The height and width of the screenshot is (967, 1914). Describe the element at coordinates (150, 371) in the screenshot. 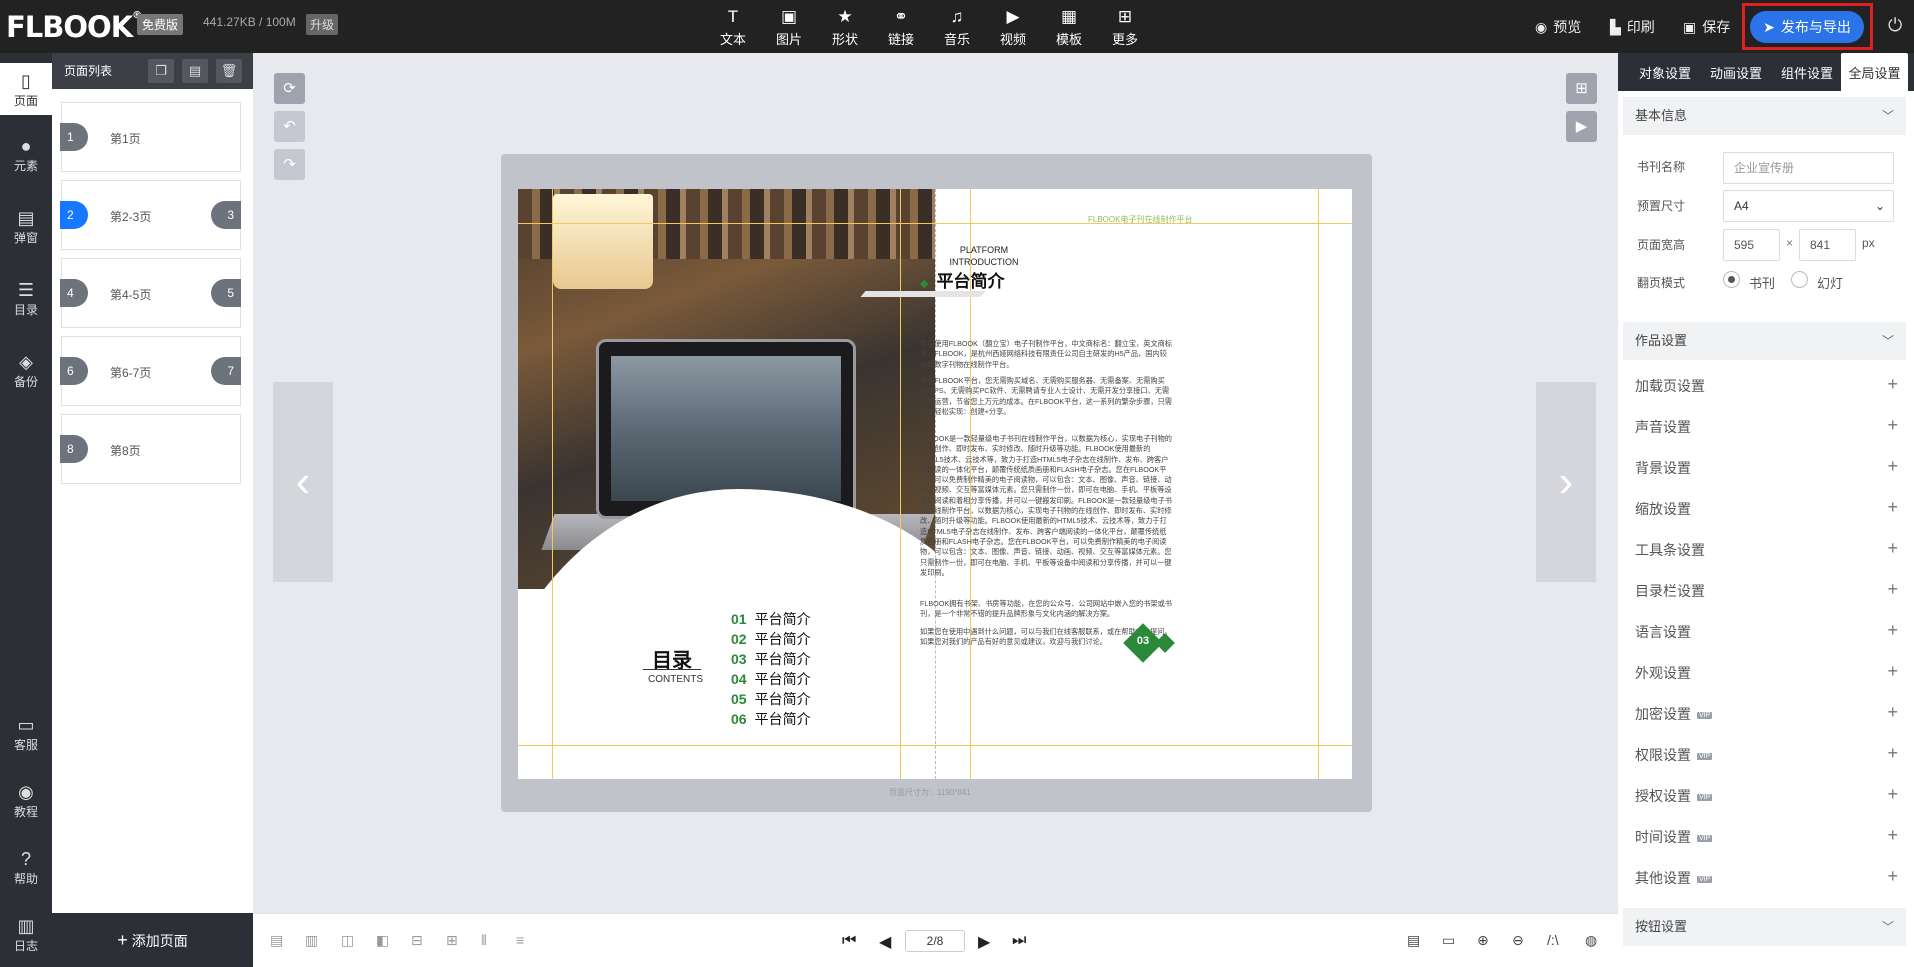

I see `page-thumb-6-7: 6 第6-7页 7` at that location.